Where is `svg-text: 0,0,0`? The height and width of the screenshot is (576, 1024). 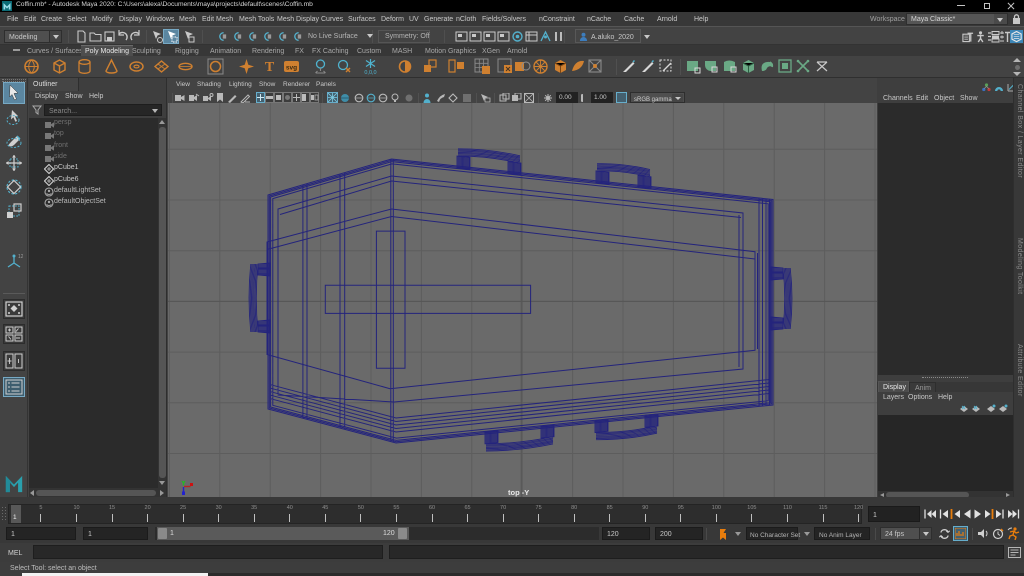 svg-text: 0,0,0 is located at coordinates (370, 72).